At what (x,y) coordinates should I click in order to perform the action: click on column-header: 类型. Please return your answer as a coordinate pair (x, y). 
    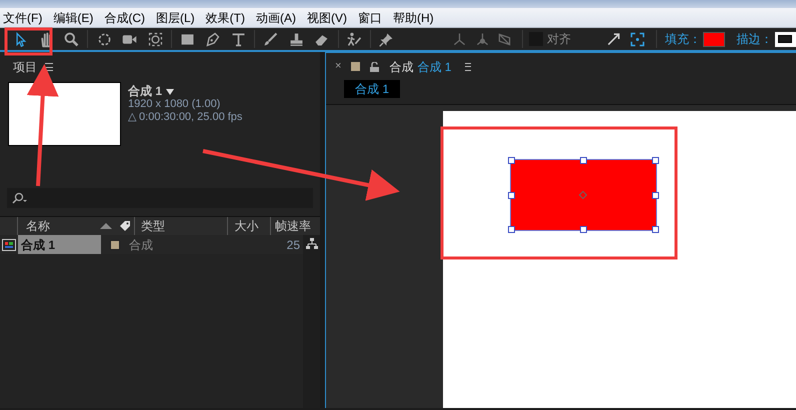
    Looking at the image, I should click on (152, 226).